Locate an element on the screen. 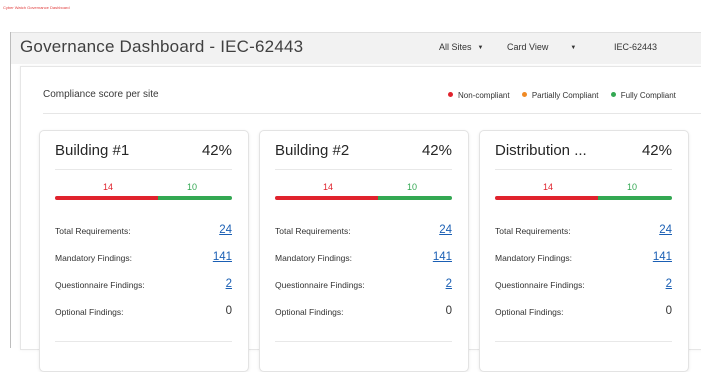  site-filter-dropdown: All Sites ▼ is located at coordinates (461, 47).